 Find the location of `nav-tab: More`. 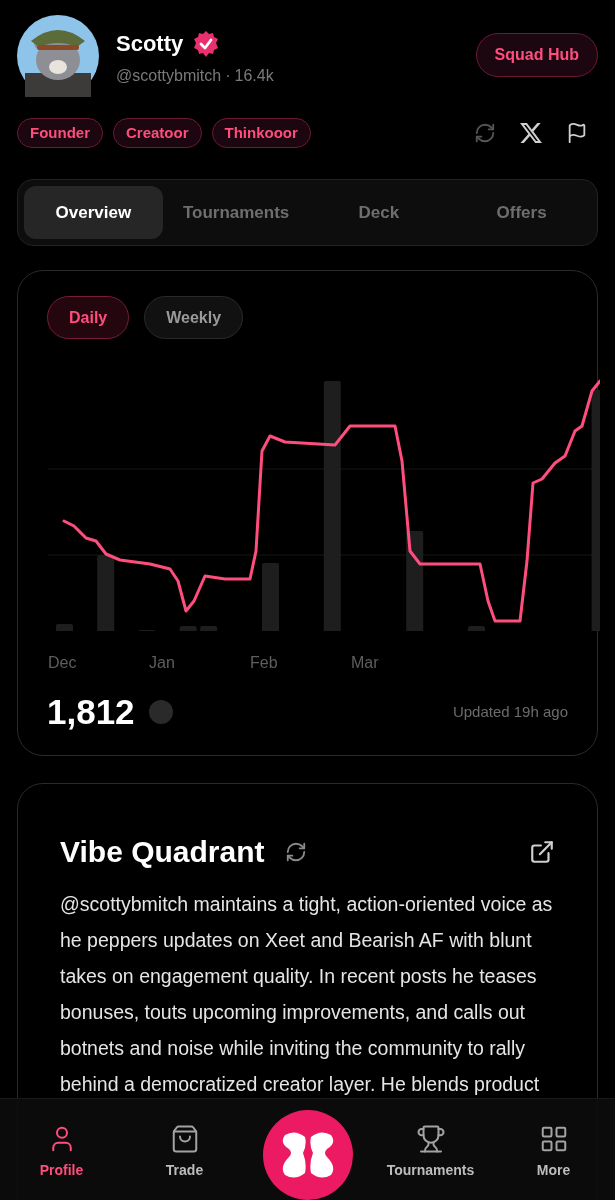

nav-tab: More is located at coordinates (553, 1152).